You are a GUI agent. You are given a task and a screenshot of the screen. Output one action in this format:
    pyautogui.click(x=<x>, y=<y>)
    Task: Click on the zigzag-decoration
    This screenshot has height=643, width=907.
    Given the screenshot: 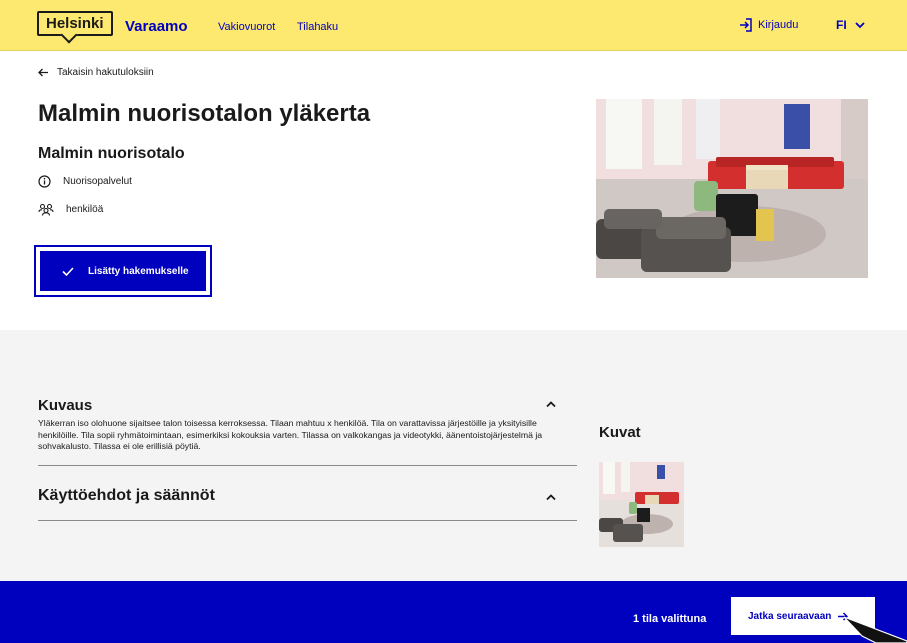 What is the action you would take?
    pyautogui.click(x=453, y=352)
    